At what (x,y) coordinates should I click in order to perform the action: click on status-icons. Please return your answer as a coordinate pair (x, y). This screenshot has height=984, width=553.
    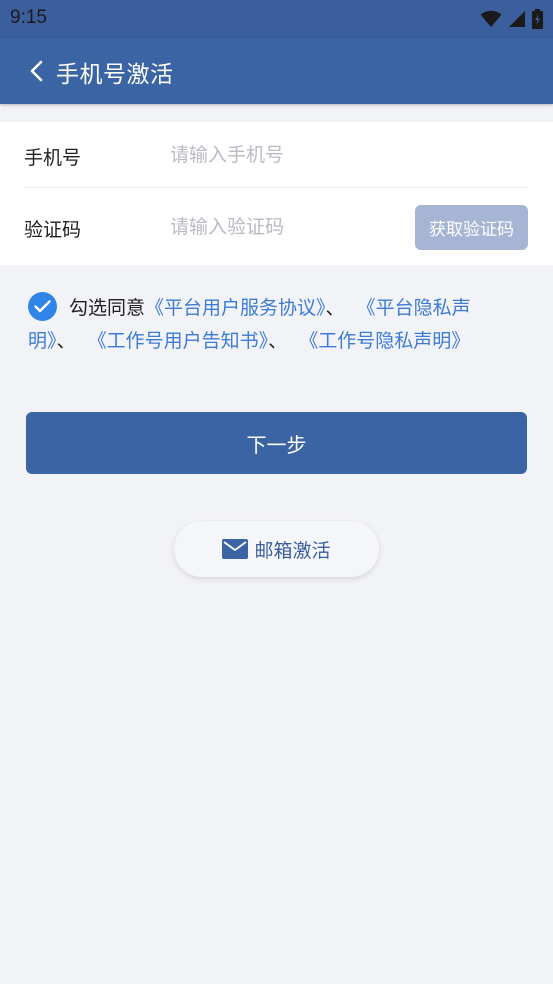
    Looking at the image, I should click on (511, 19).